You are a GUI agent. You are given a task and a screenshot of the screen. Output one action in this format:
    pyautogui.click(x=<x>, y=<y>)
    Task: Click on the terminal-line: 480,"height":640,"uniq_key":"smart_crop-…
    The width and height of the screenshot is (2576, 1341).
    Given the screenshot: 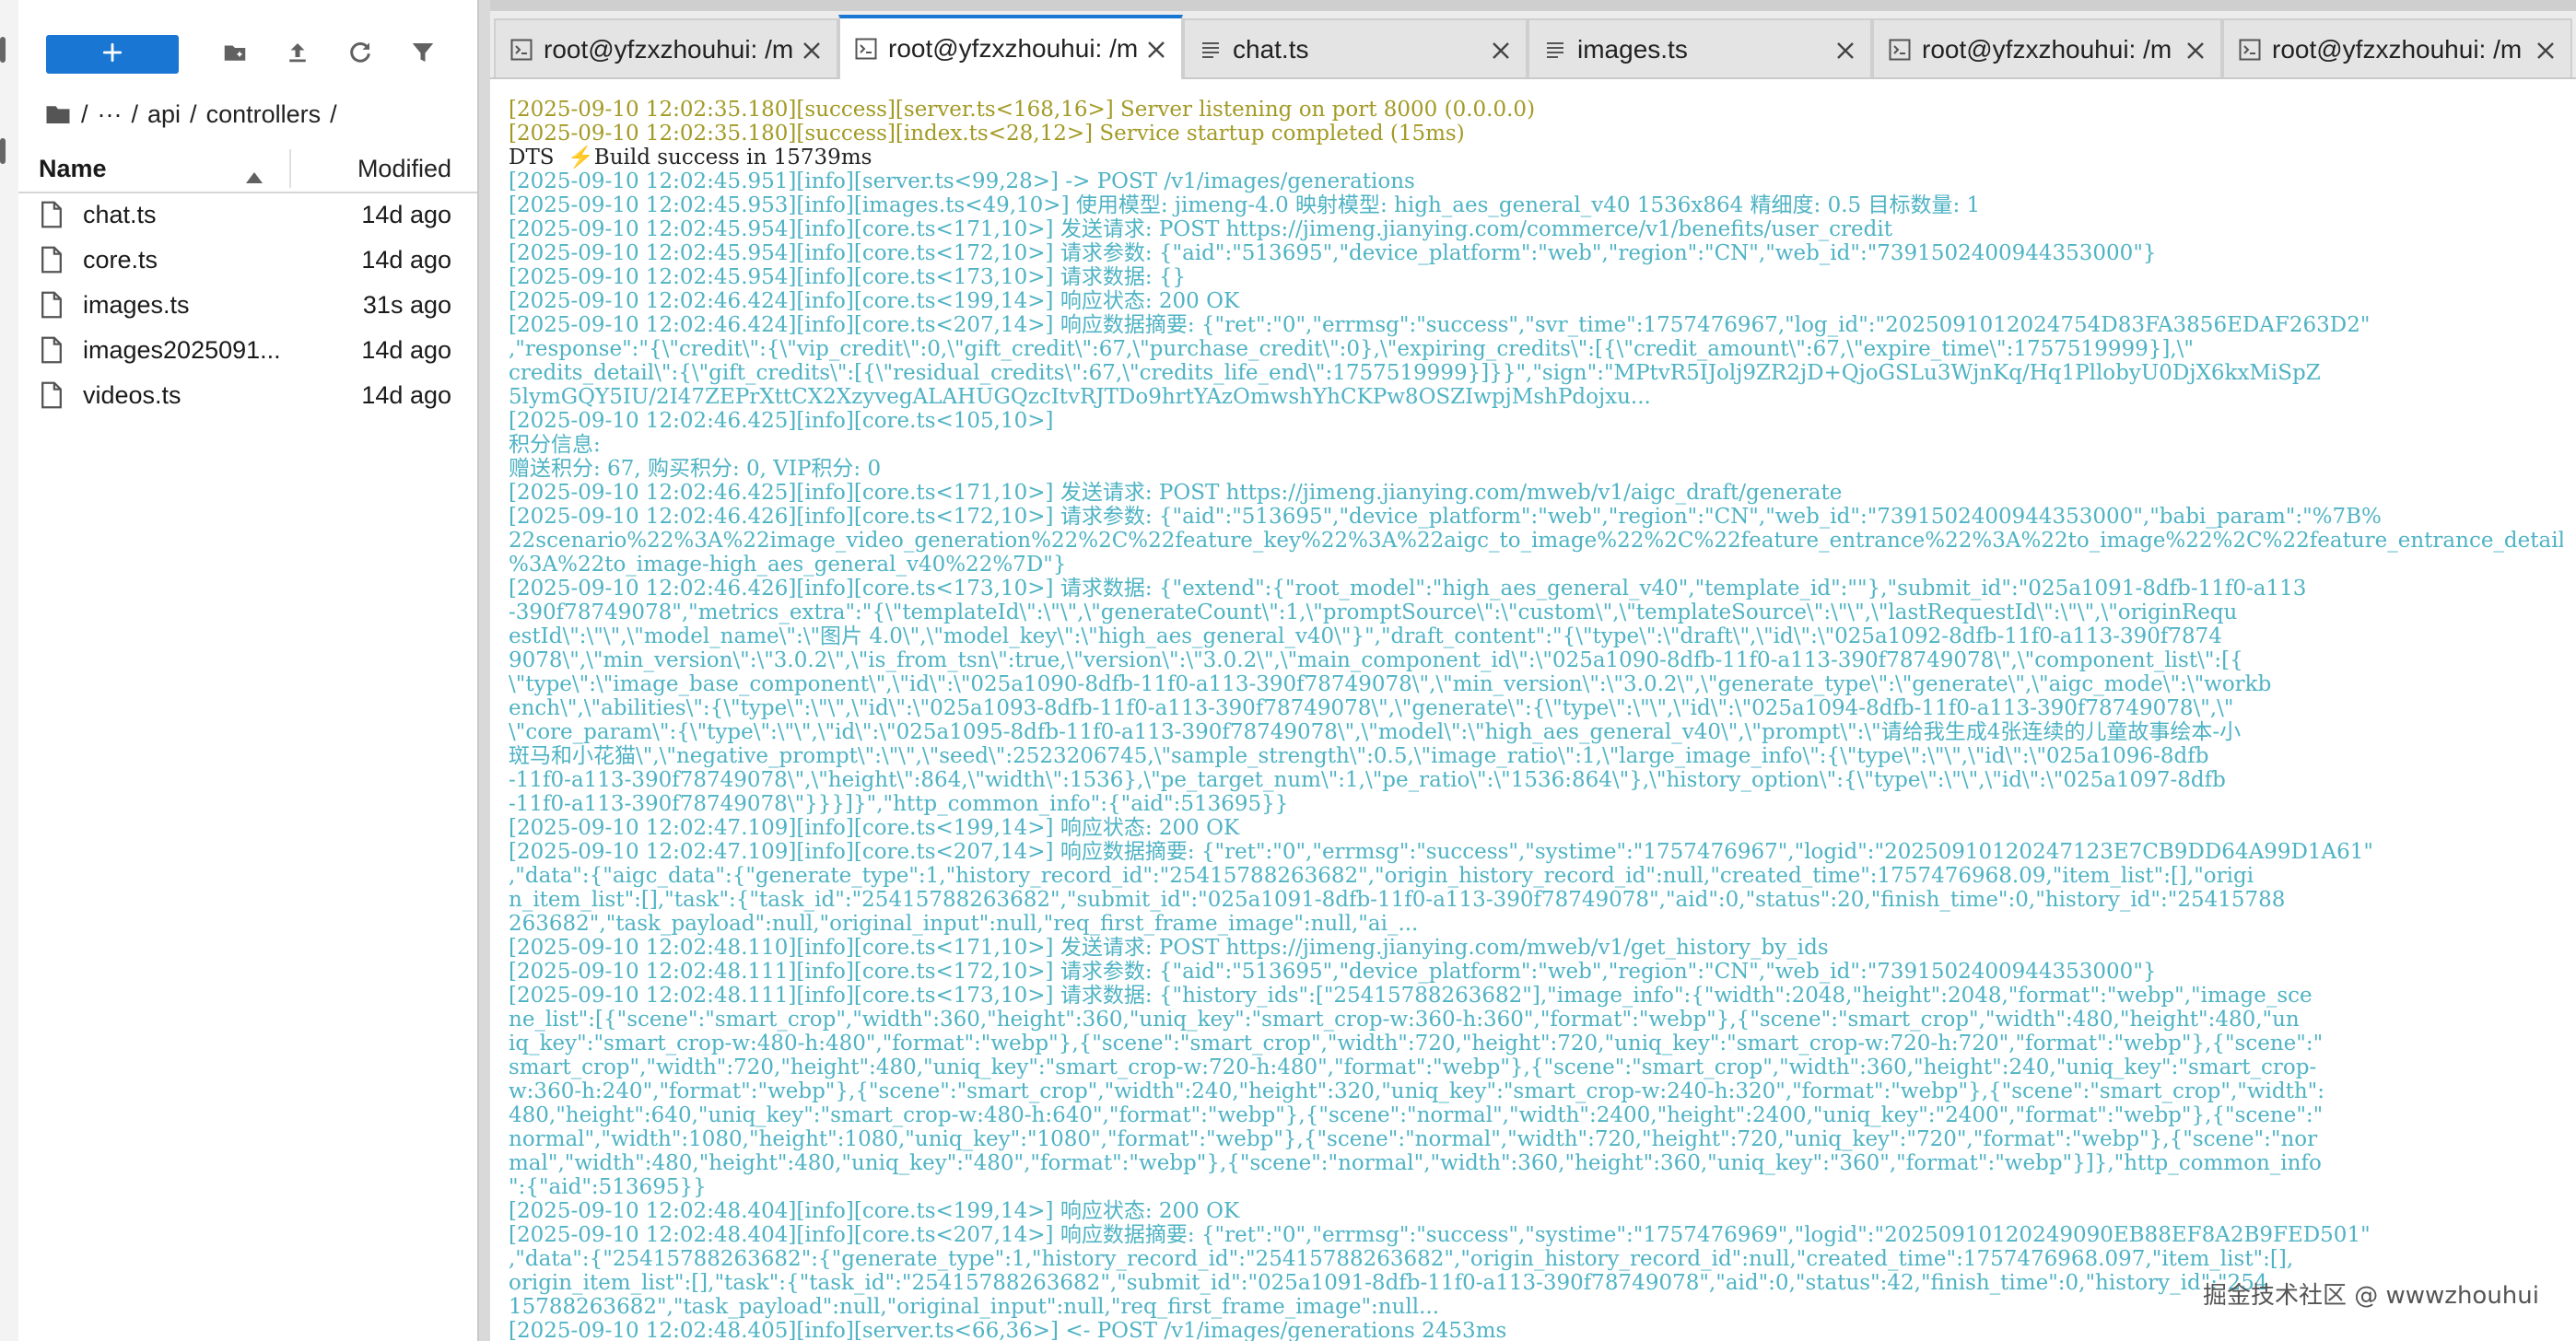 What is the action you would take?
    pyautogui.click(x=1416, y=1115)
    